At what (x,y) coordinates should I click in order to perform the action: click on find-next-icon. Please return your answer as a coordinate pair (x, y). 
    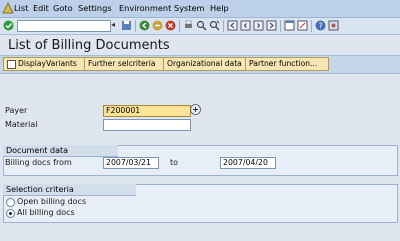
    Looking at the image, I should click on (214, 25).